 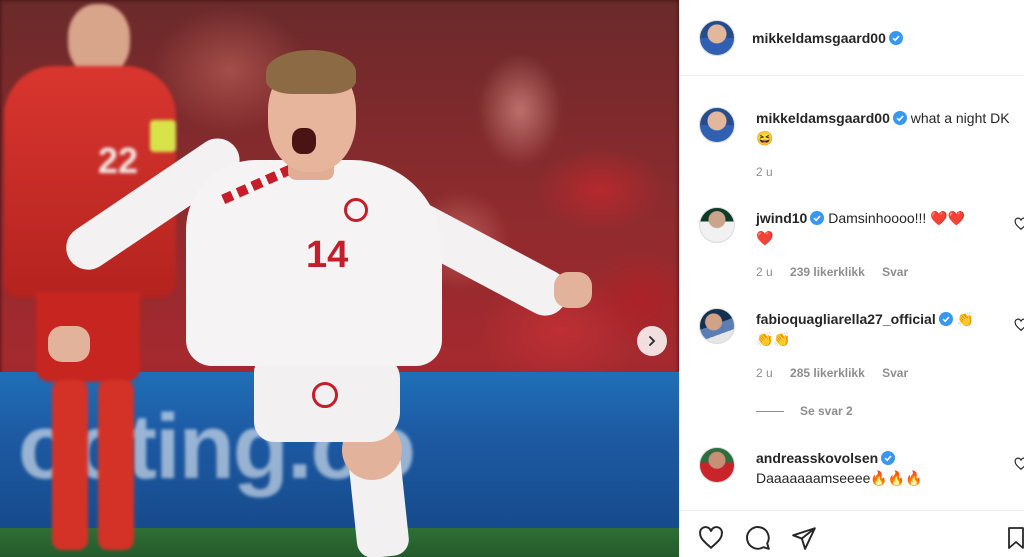 I want to click on share-icon, so click(x=804, y=538).